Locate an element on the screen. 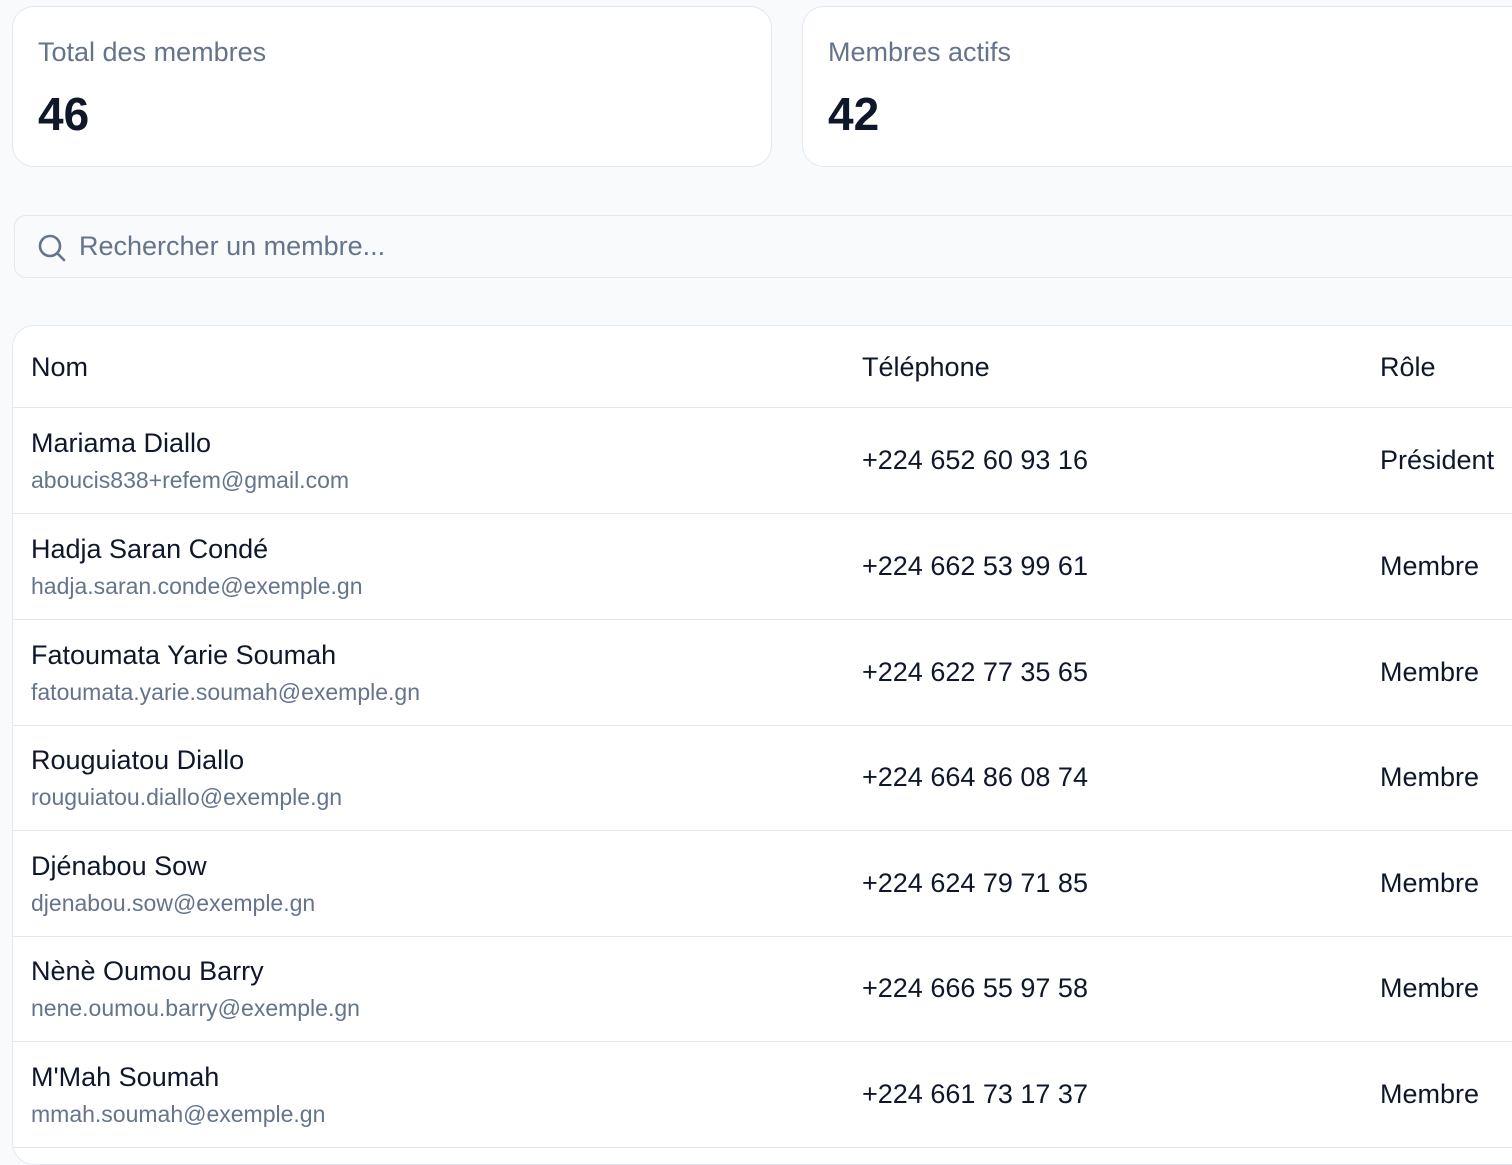 This screenshot has height=1165, width=1512. member-name: Djénabou Sow is located at coordinates (119, 866).